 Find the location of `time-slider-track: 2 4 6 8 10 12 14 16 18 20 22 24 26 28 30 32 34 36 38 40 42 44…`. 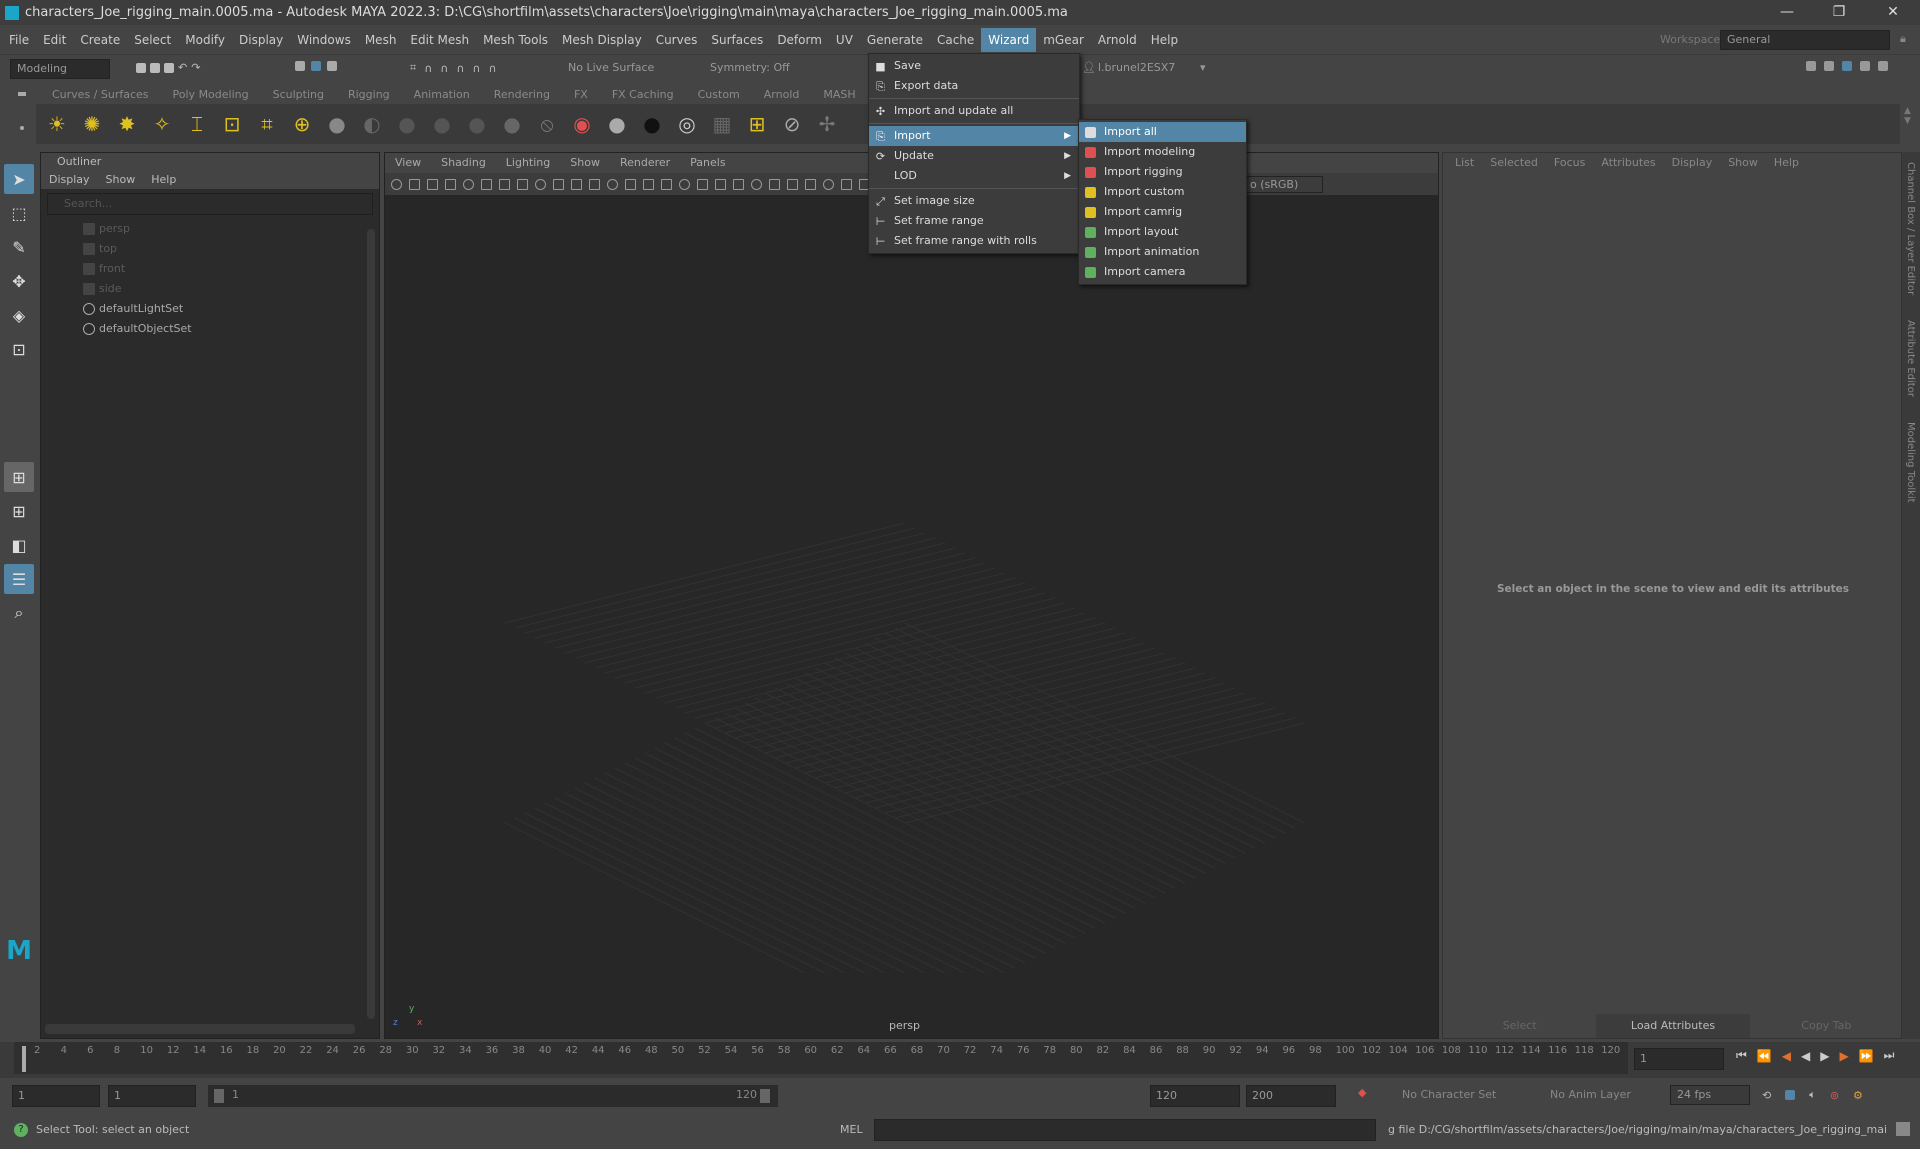

time-slider-track: 2 4 6 8 10 12 14 16 18 20 22 24 26 28 30 32 34 36 38 40 42 44… is located at coordinates (821, 1058).